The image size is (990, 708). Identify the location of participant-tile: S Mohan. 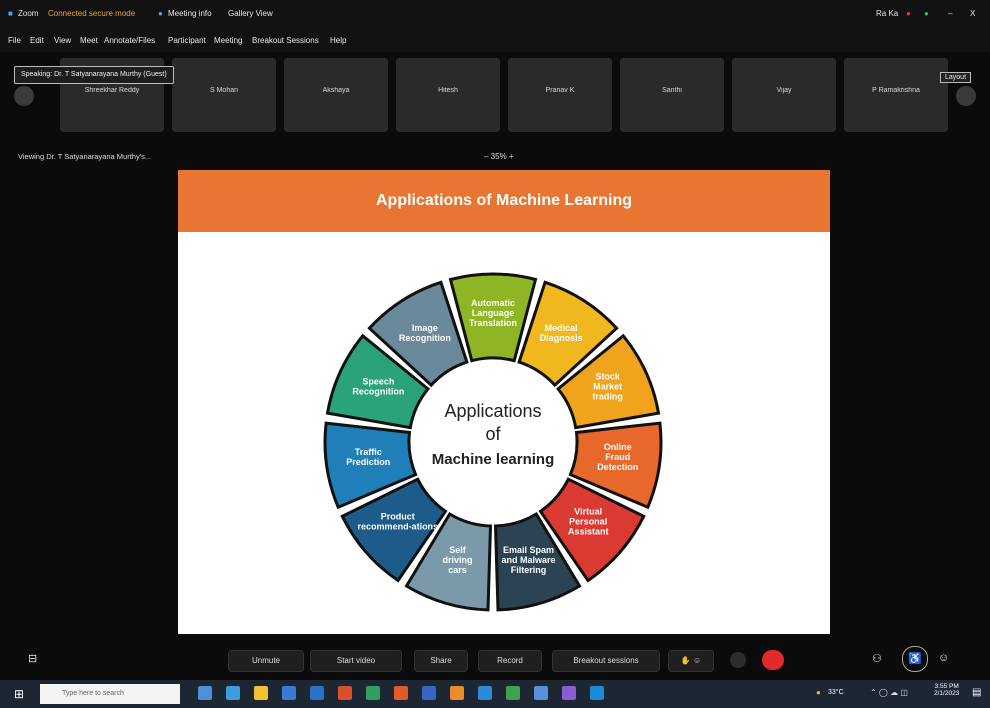
(224, 95).